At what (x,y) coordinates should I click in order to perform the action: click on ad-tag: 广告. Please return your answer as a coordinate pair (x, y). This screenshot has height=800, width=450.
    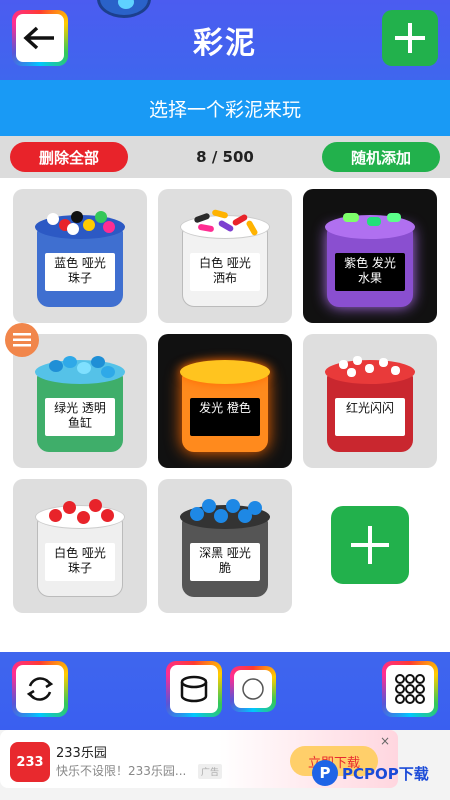
    Looking at the image, I should click on (210, 771).